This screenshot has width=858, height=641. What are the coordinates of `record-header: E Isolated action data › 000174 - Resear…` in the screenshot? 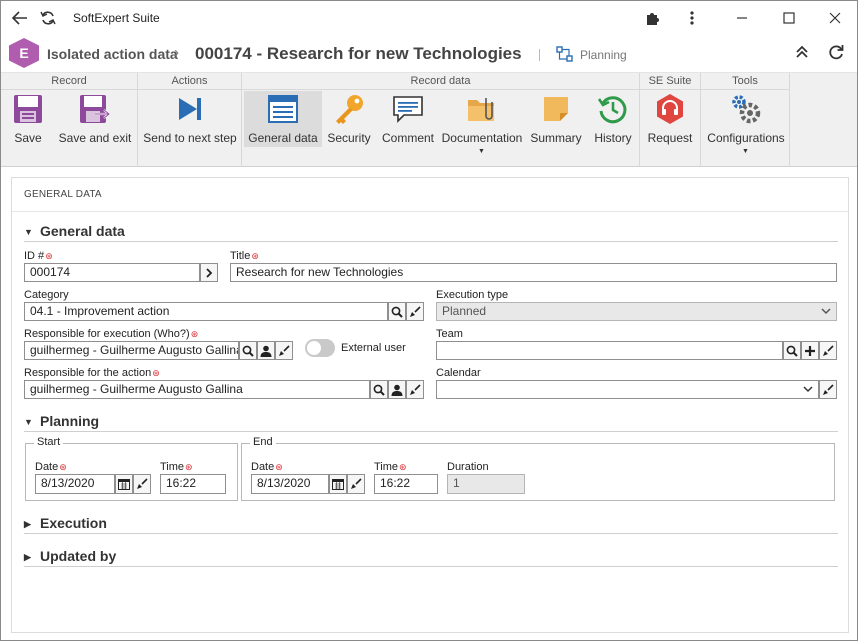 It's located at (429, 54).